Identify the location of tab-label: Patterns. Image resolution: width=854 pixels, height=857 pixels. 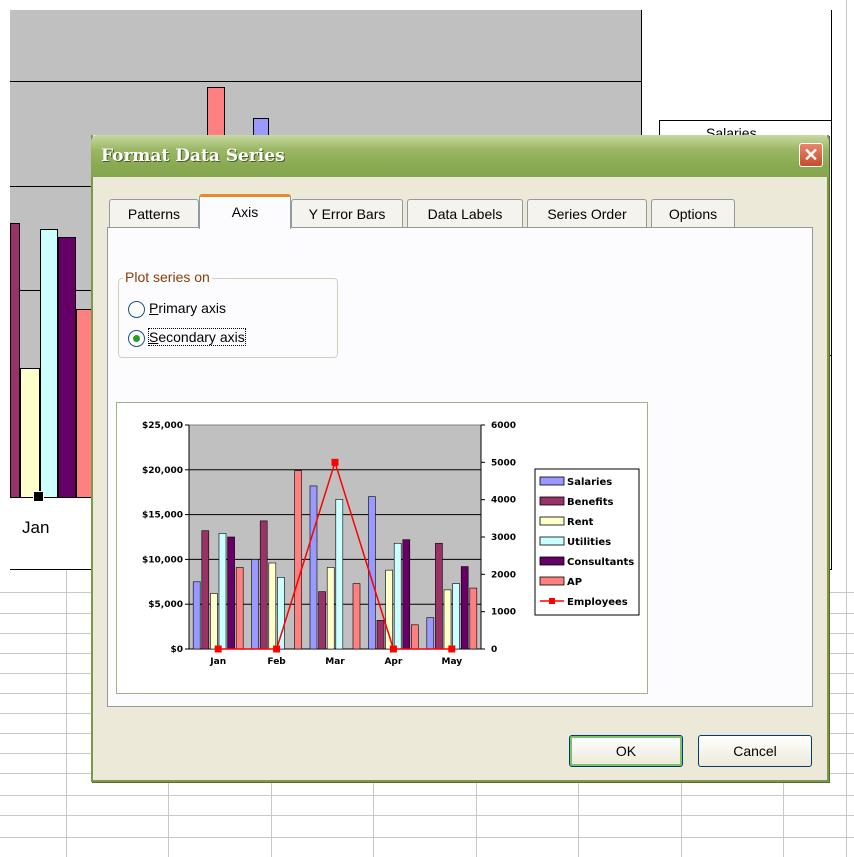
(154, 214).